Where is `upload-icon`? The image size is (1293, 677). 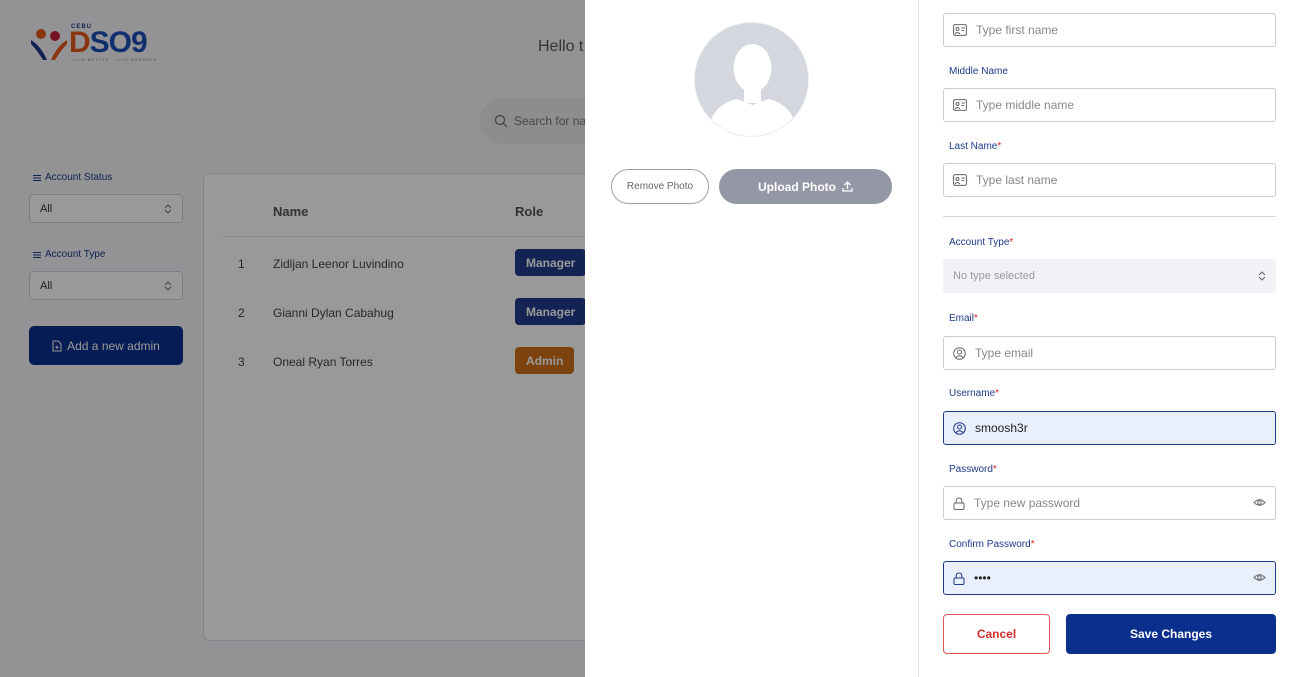
upload-icon is located at coordinates (847, 186).